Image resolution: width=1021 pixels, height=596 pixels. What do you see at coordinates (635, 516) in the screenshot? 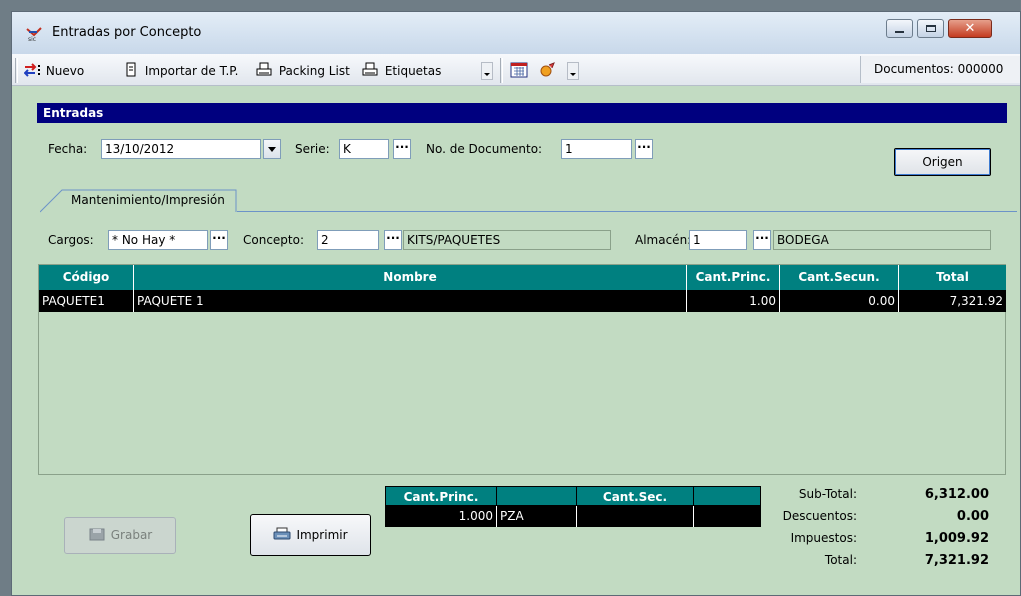
I see `summary-cant-sec` at bounding box center [635, 516].